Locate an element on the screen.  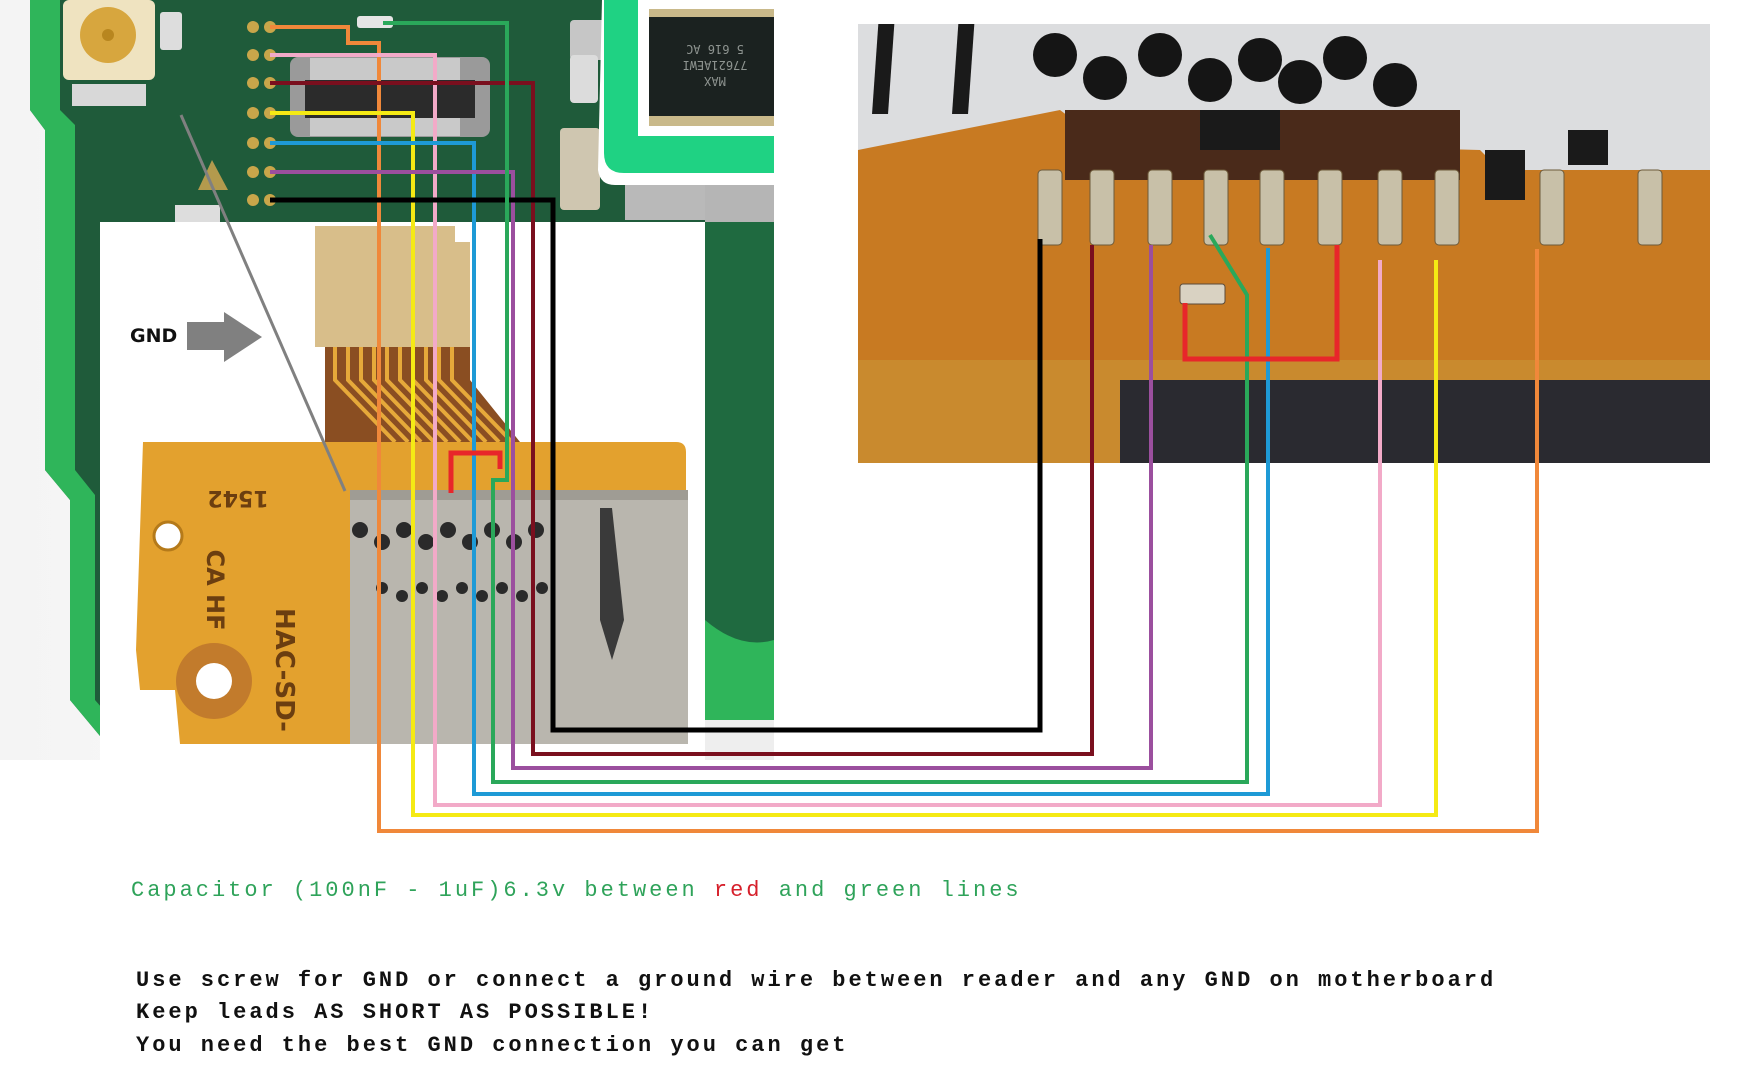
chip-marking: 5 616 AC is located at coordinates (715, 49).